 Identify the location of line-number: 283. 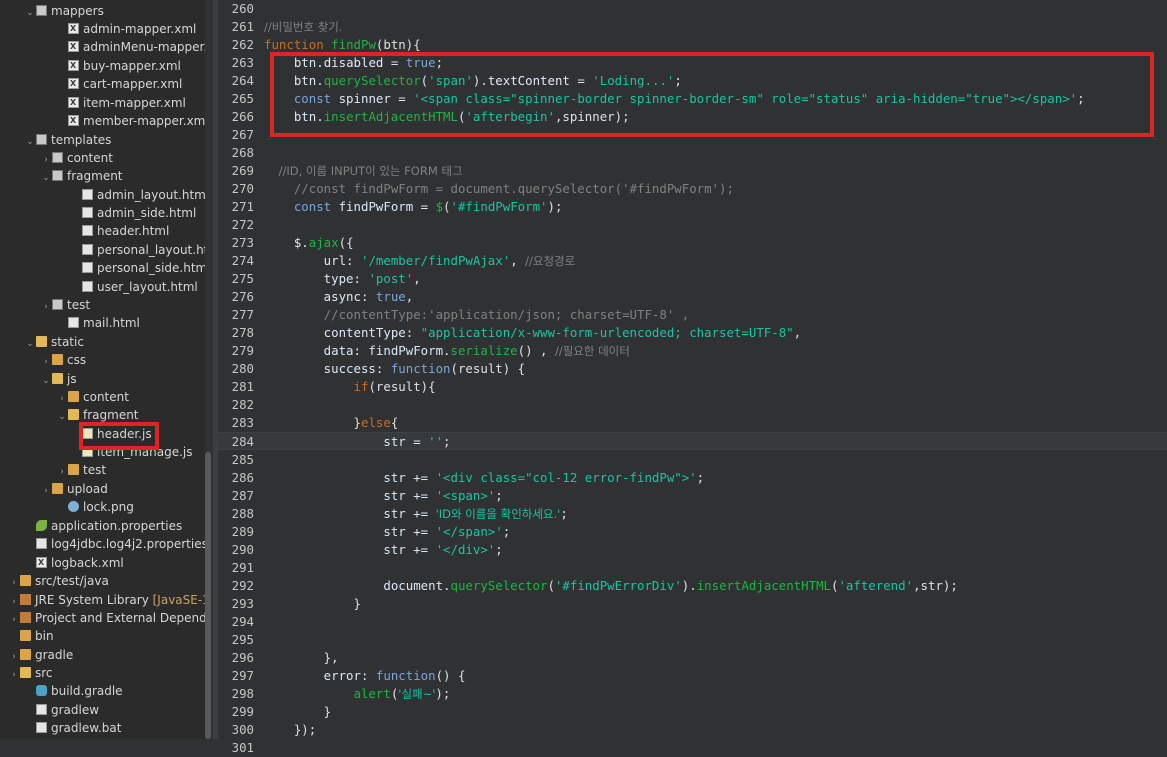
(242, 423).